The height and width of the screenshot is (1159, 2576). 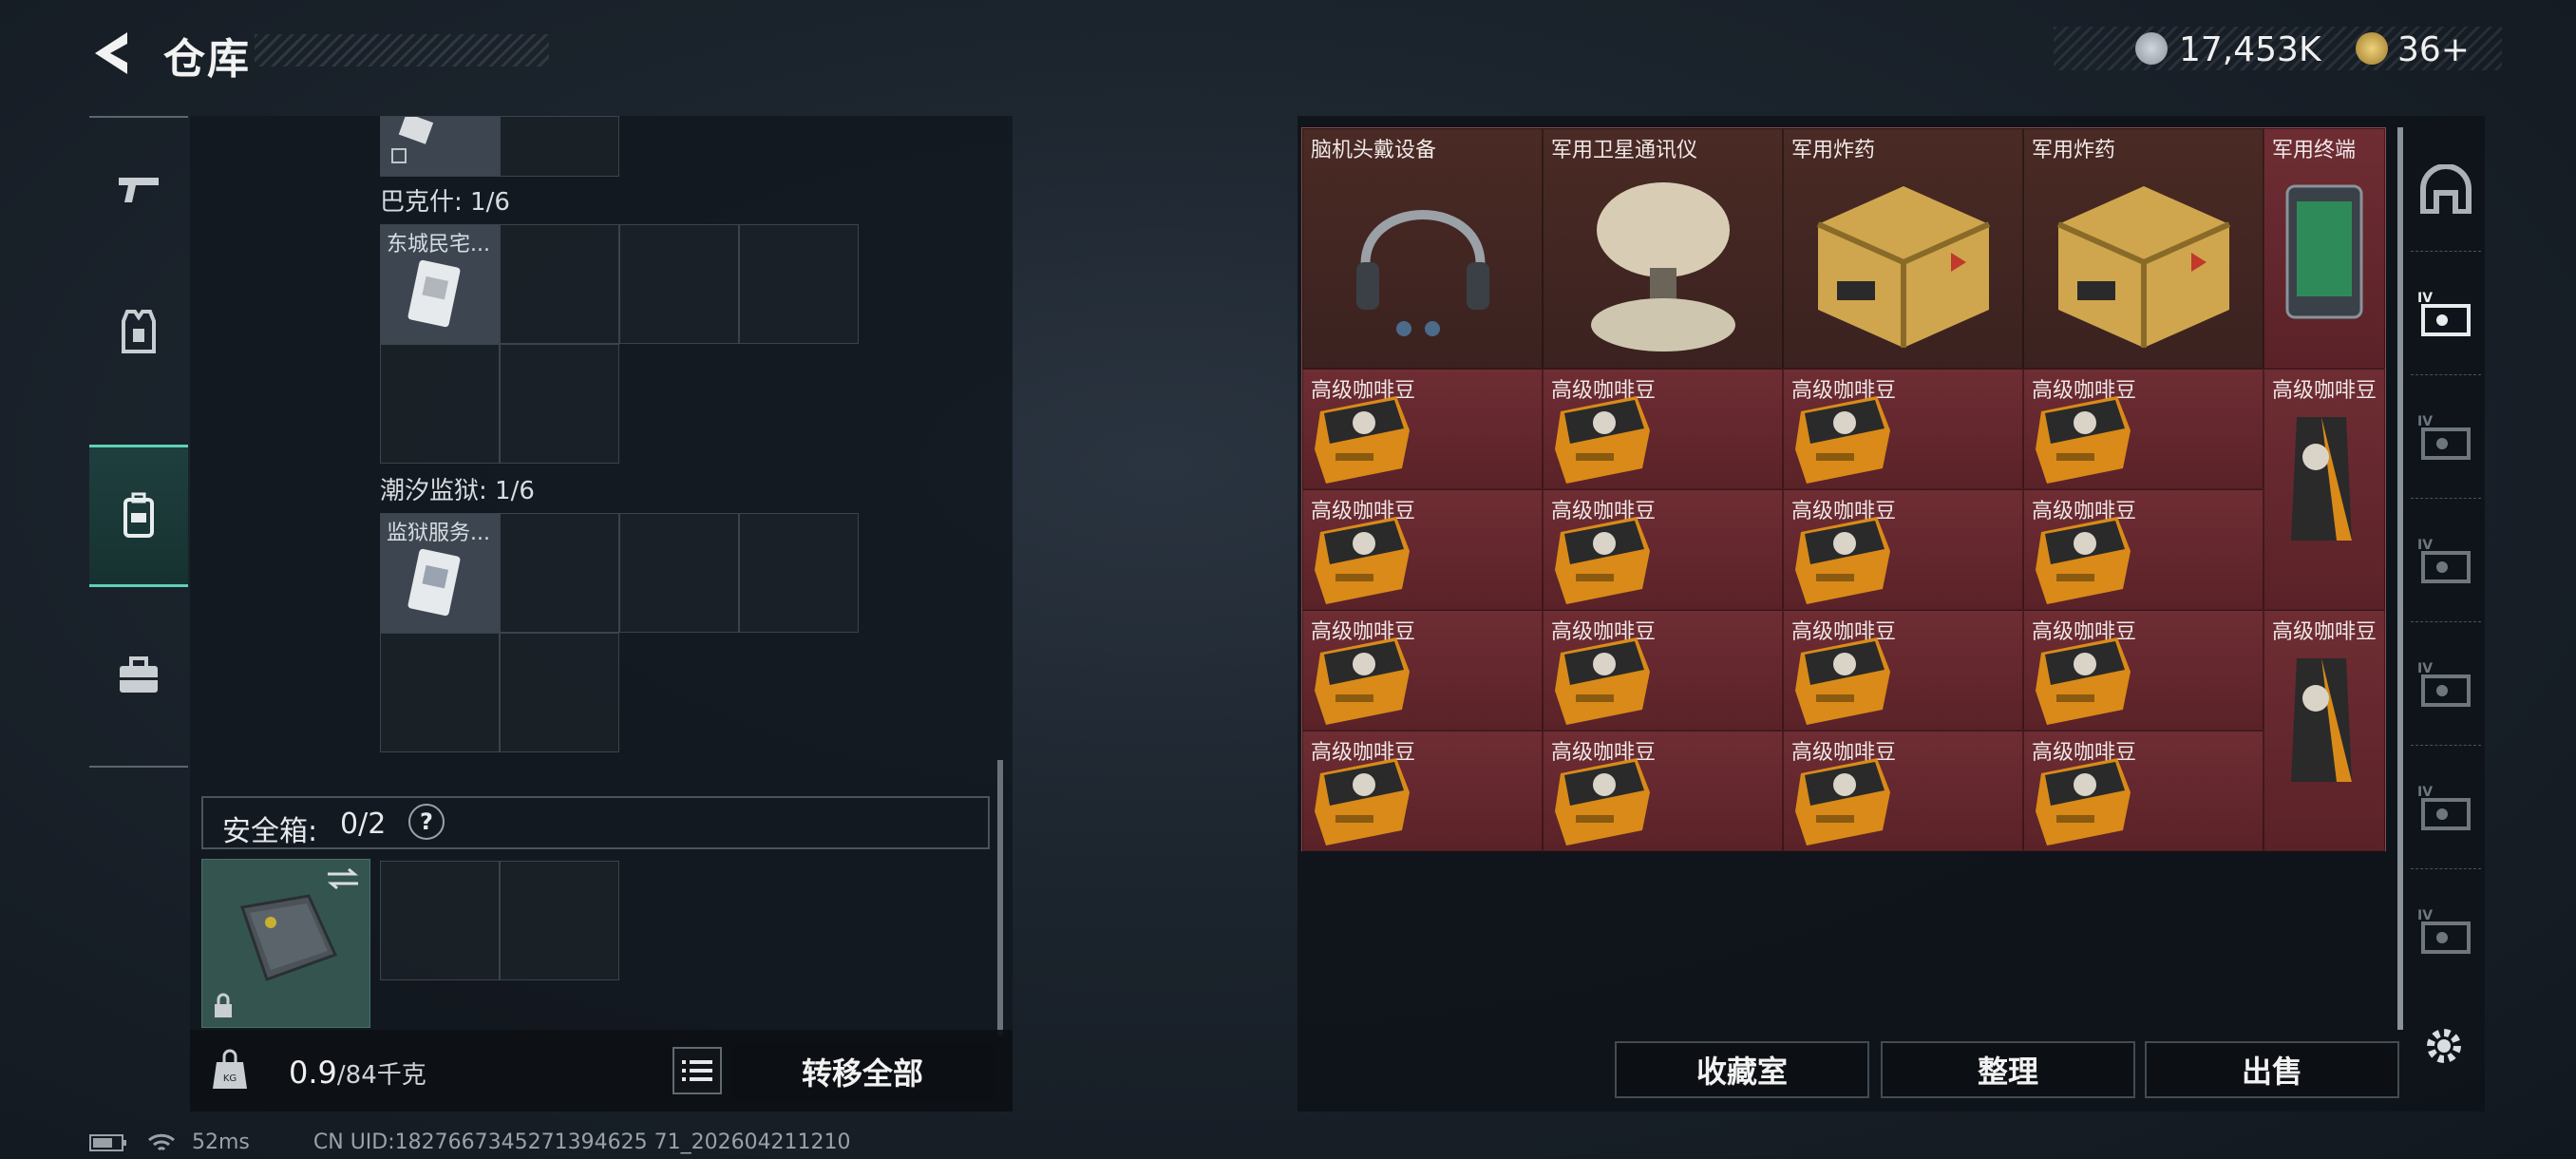 I want to click on safe-box-container, so click(x=285, y=943).